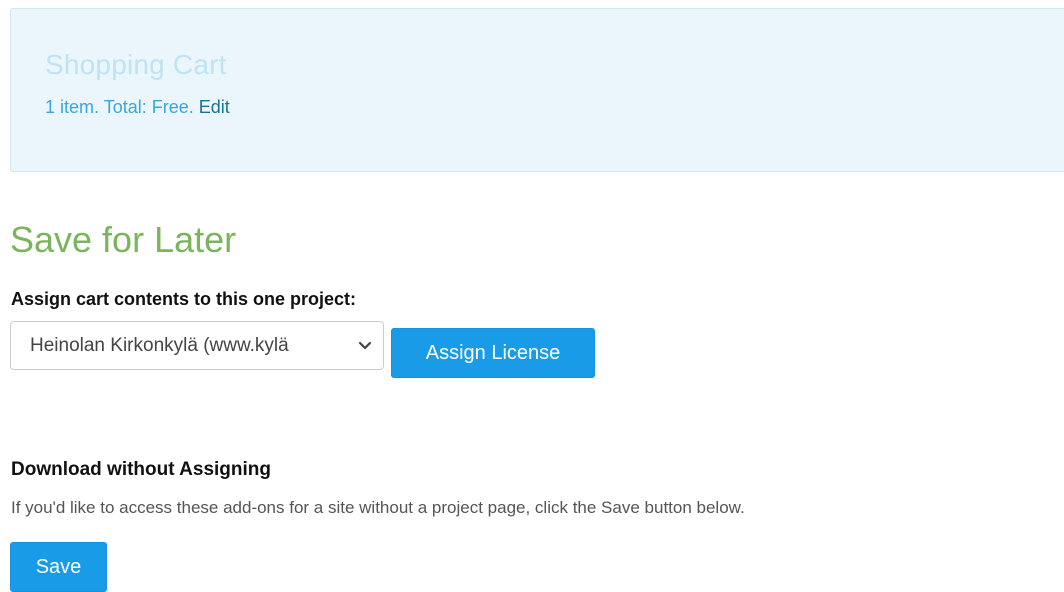  I want to click on save-button: Save, so click(58, 567).